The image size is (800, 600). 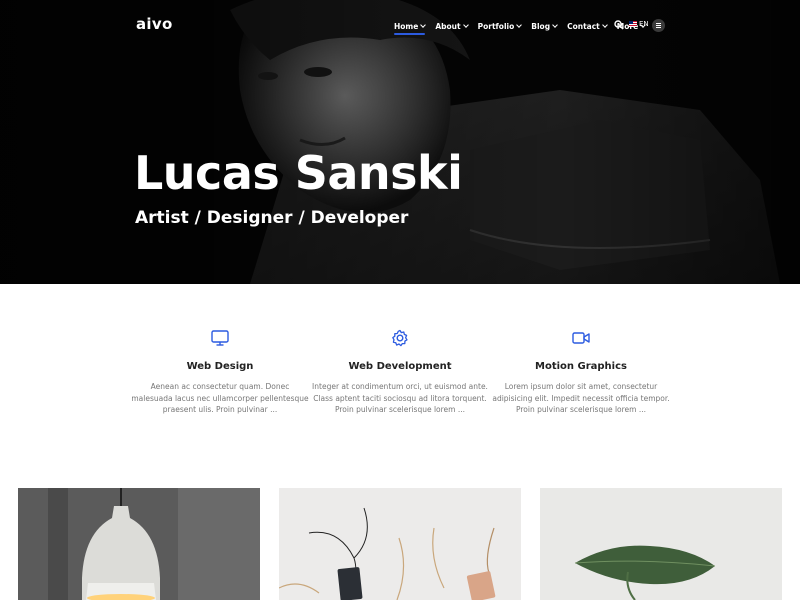 I want to click on language-switcher: EN, so click(x=639, y=24).